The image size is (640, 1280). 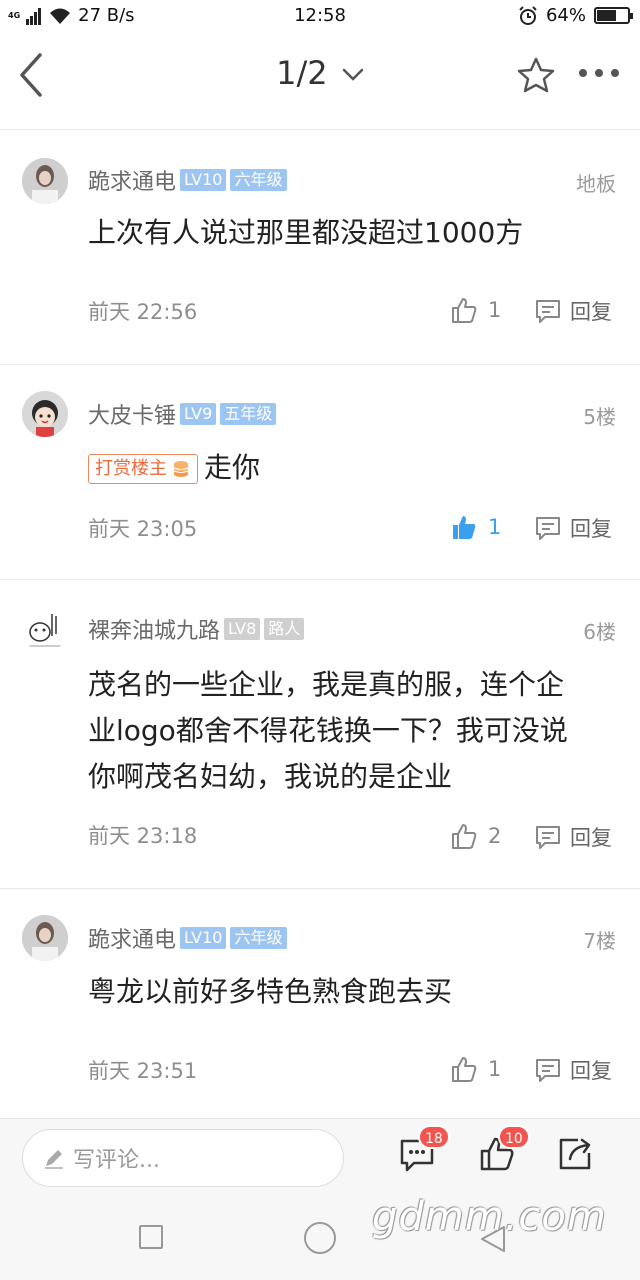 I want to click on post-content-line: 茂名的一些企业，我是真的服，连个企, so click(x=326, y=684).